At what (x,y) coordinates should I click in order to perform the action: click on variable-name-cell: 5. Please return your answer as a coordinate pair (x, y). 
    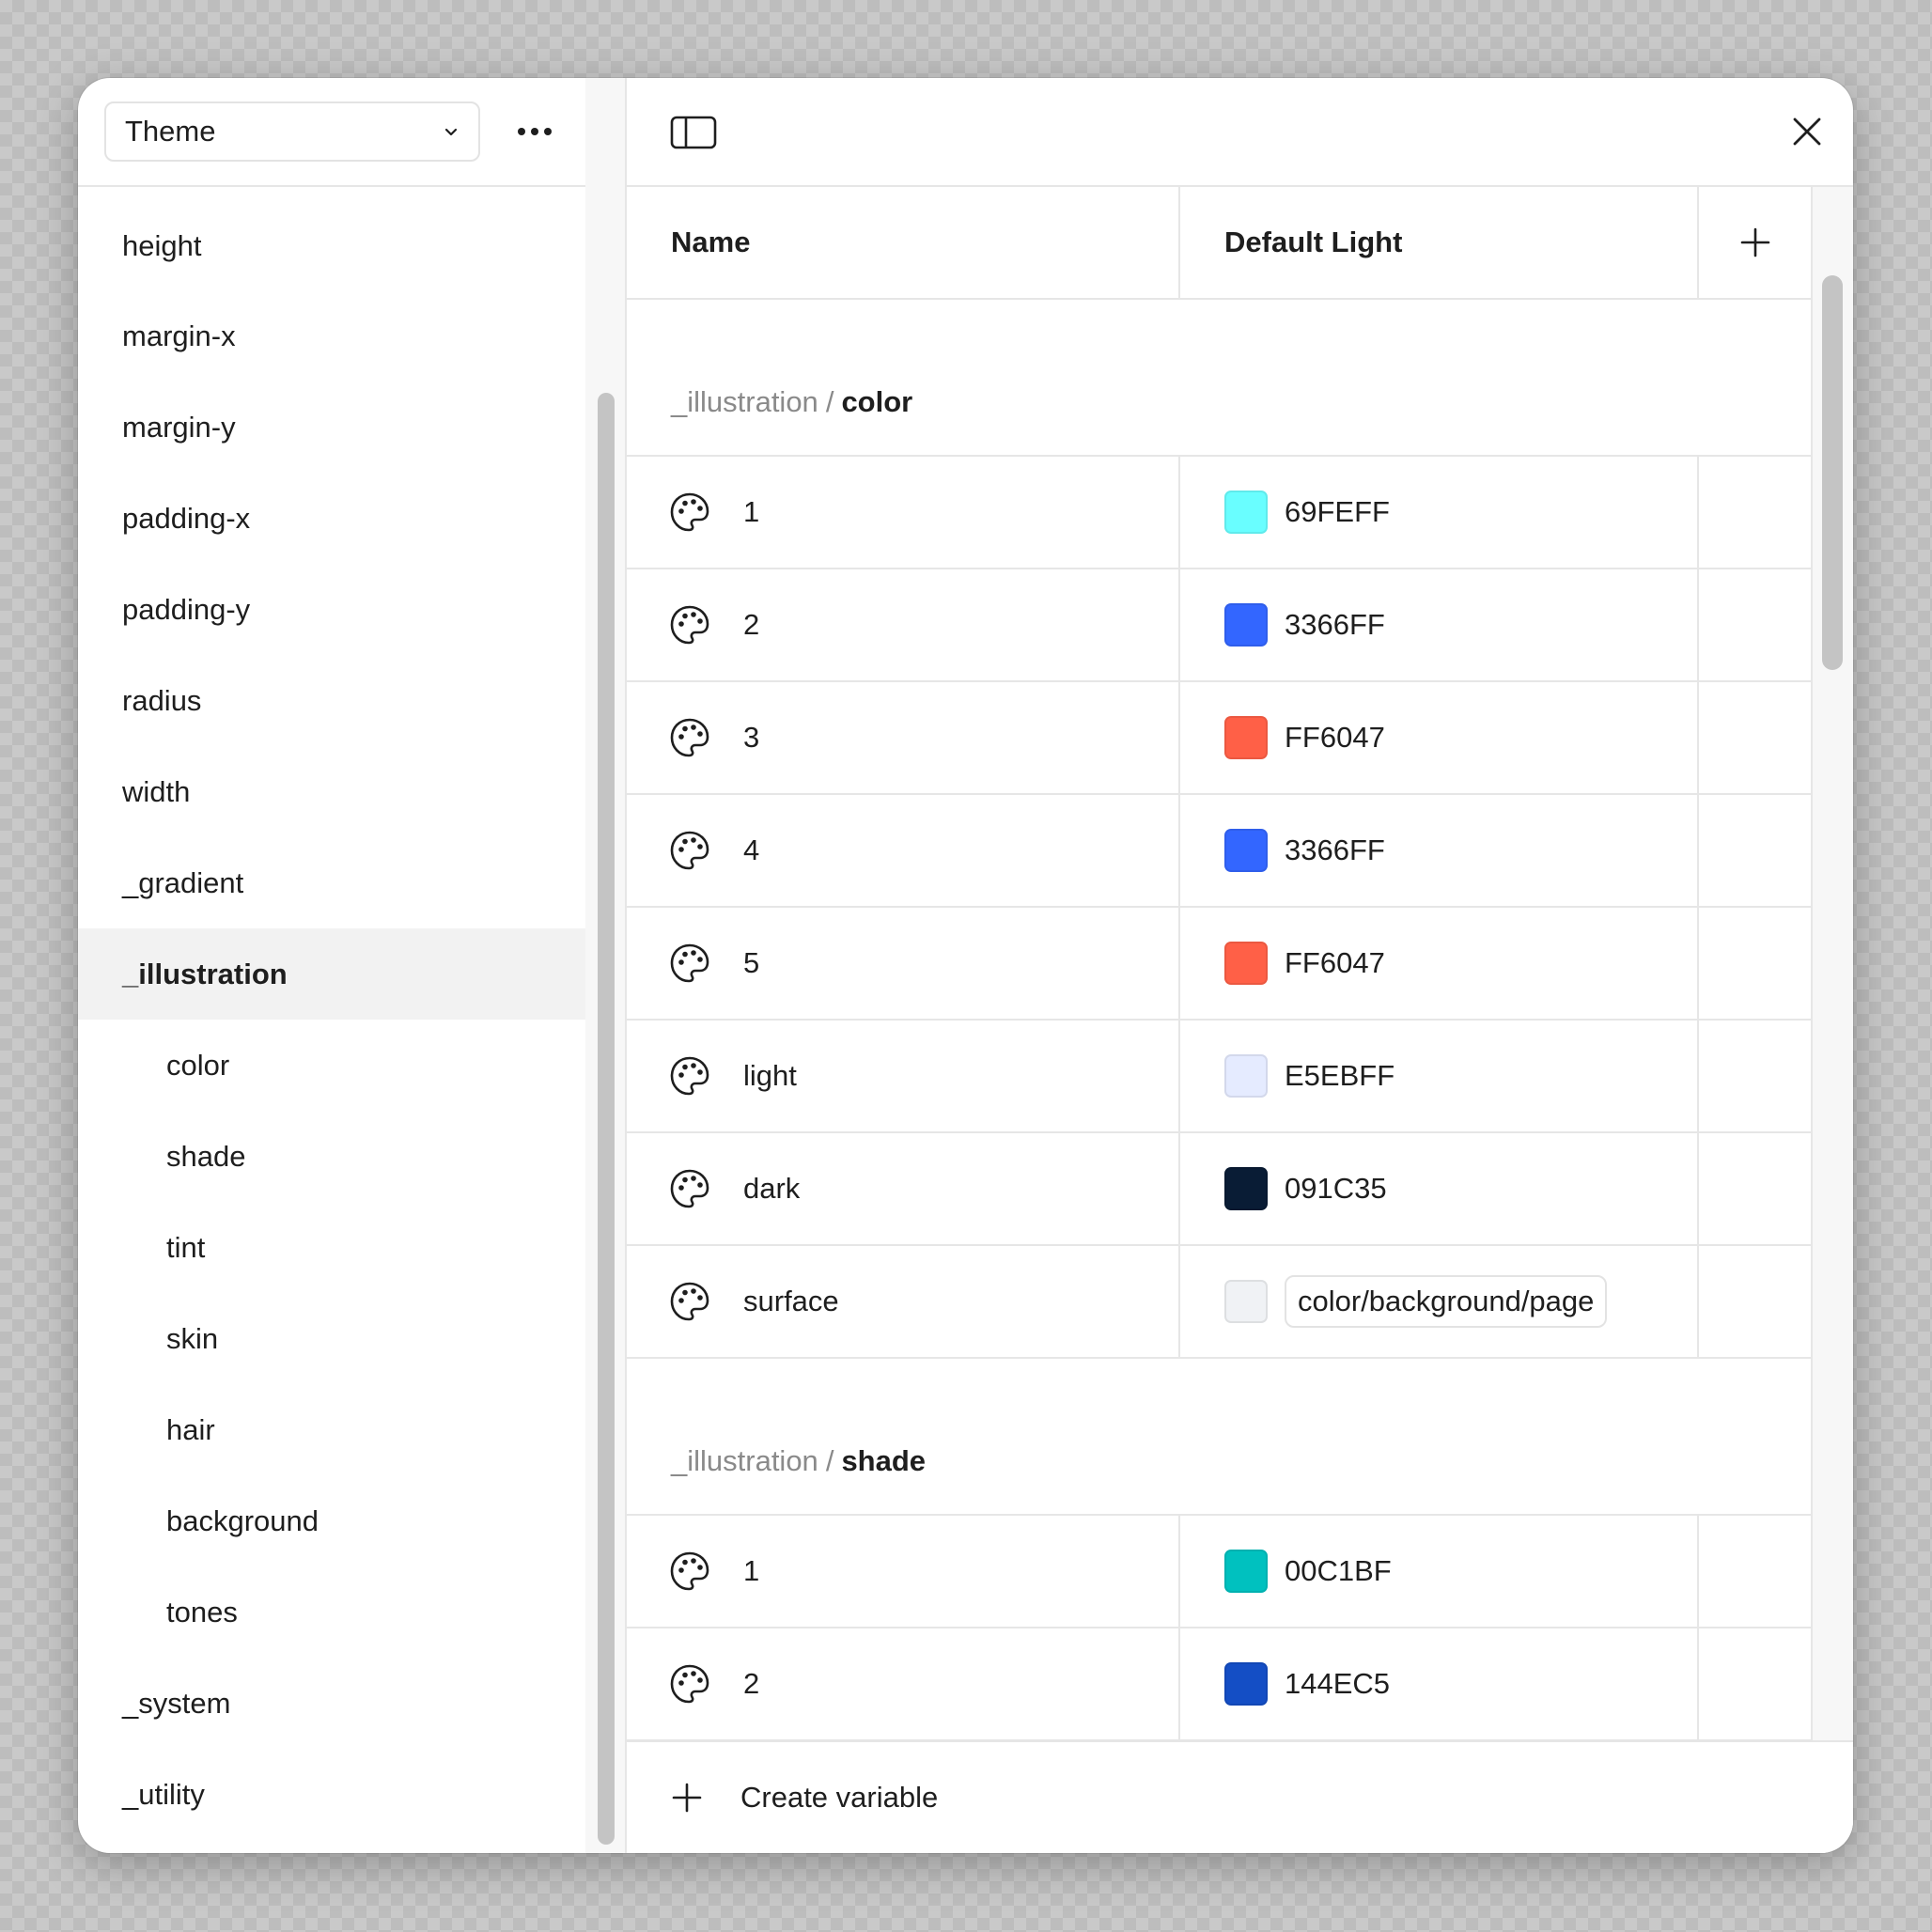
    Looking at the image, I should click on (903, 963).